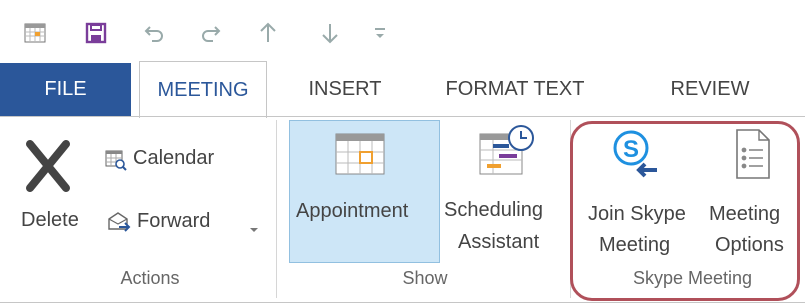 Image resolution: width=805 pixels, height=306 pixels. I want to click on forward-button: Forward, so click(182, 221).